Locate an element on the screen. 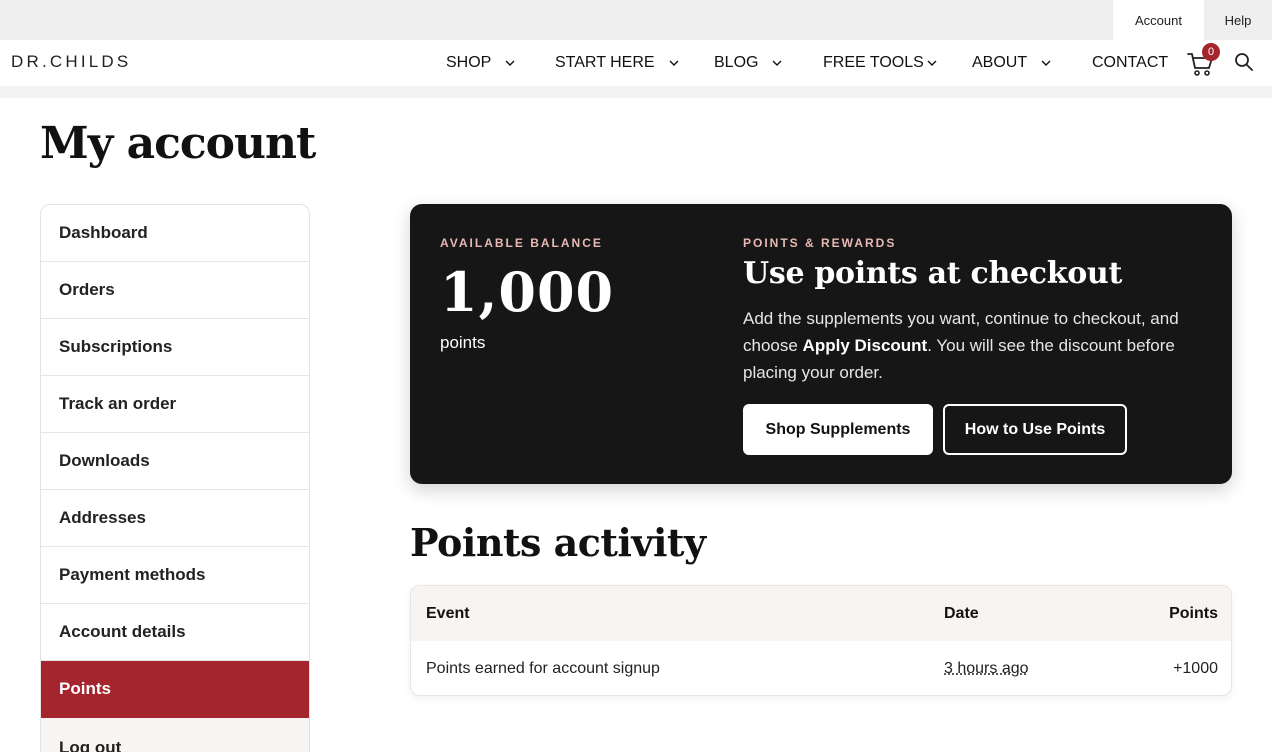 This screenshot has width=1272, height=752. points-activity-title: Points activity is located at coordinates (558, 542).